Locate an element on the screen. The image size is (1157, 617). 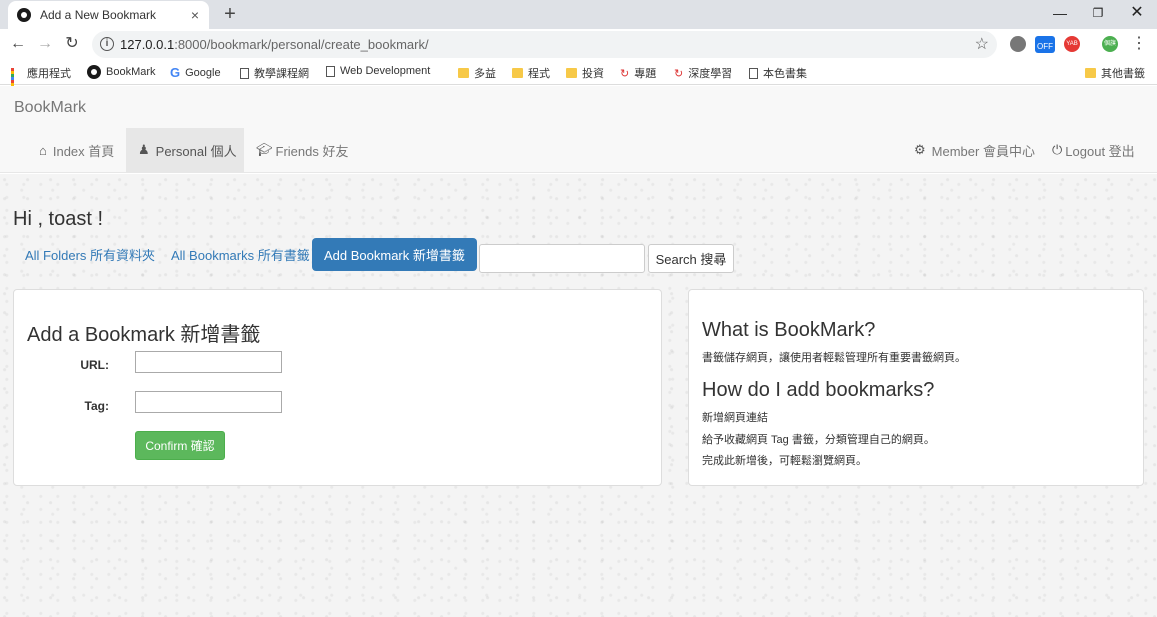
bookmark-item: Web Development is located at coordinates (378, 71).